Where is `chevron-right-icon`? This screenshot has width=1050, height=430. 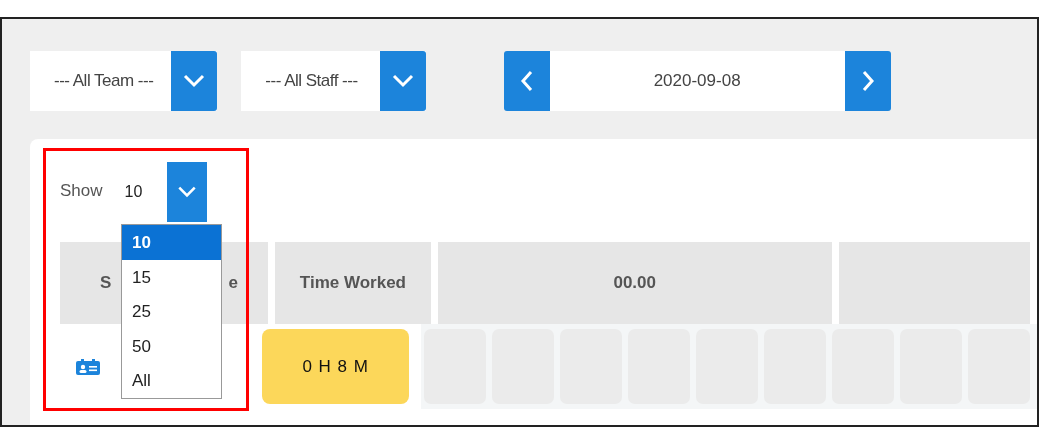
chevron-right-icon is located at coordinates (867, 81).